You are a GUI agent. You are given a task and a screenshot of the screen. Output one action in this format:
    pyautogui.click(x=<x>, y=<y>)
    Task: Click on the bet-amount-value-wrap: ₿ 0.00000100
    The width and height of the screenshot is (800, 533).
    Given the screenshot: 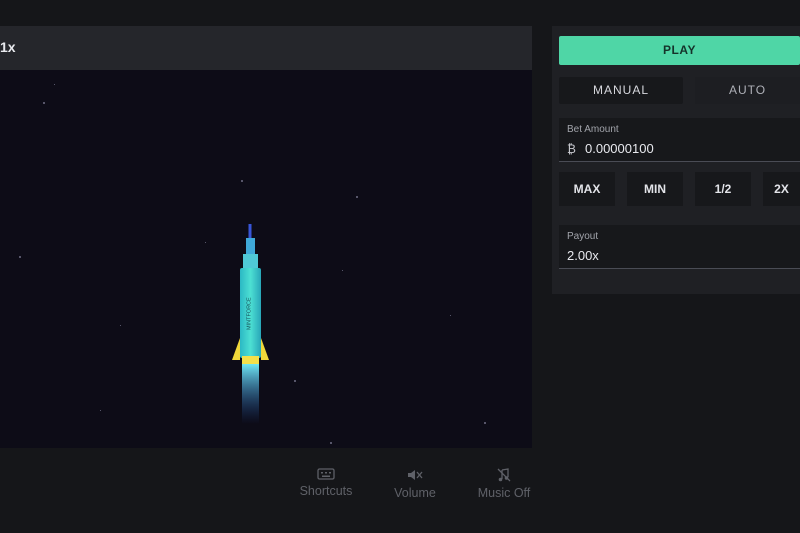 What is the action you would take?
    pyautogui.click(x=610, y=148)
    